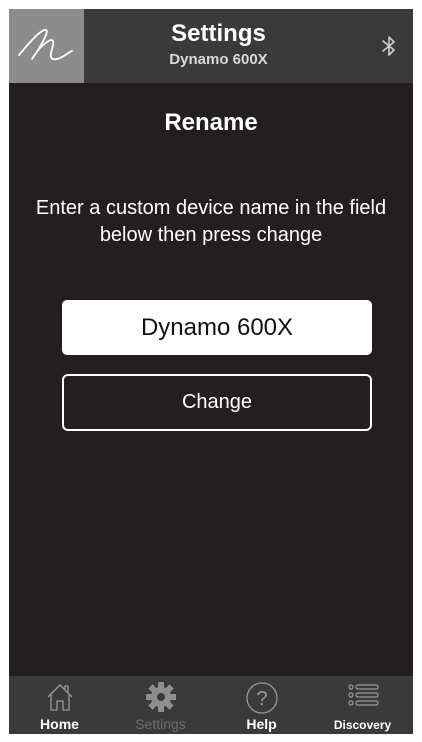  What do you see at coordinates (363, 695) in the screenshot?
I see `list-icon` at bounding box center [363, 695].